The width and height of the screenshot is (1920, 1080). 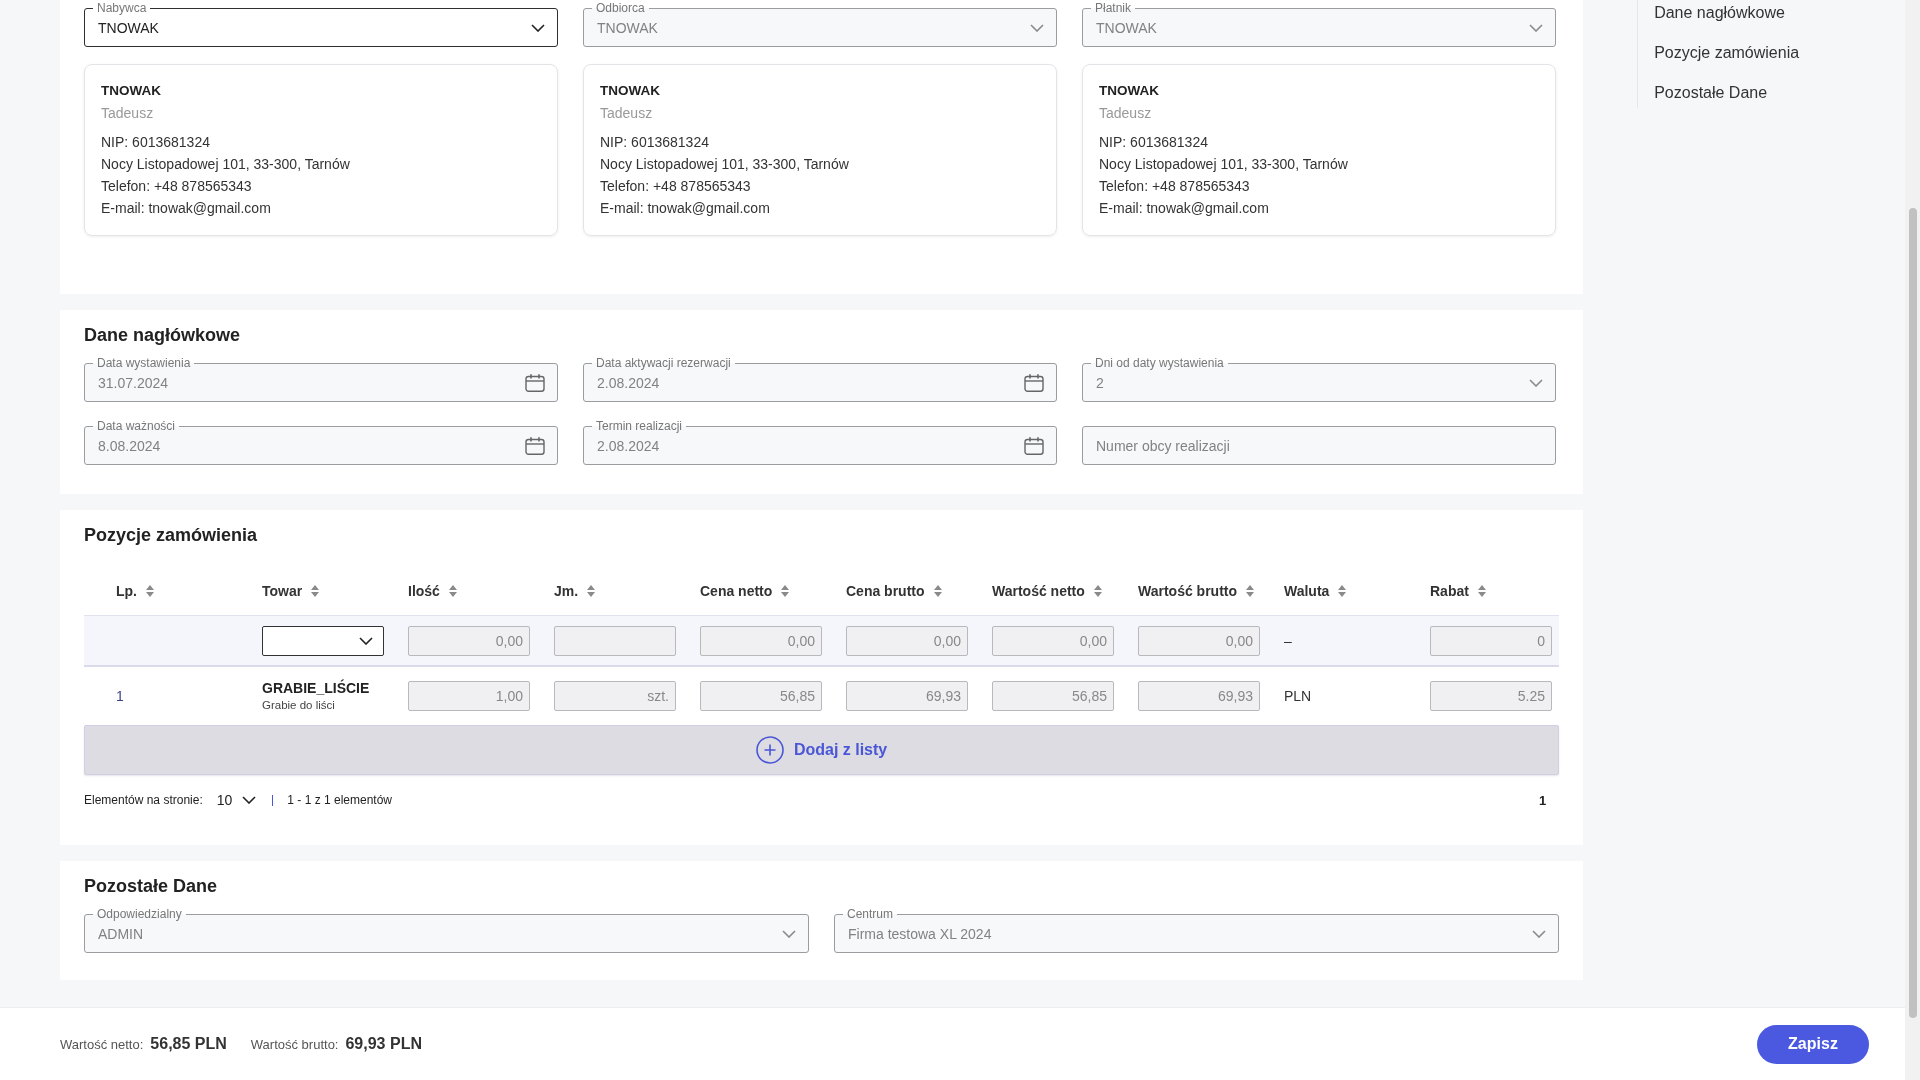 What do you see at coordinates (163, 335) in the screenshot?
I see `section-title: Dane nagłówkowe` at bounding box center [163, 335].